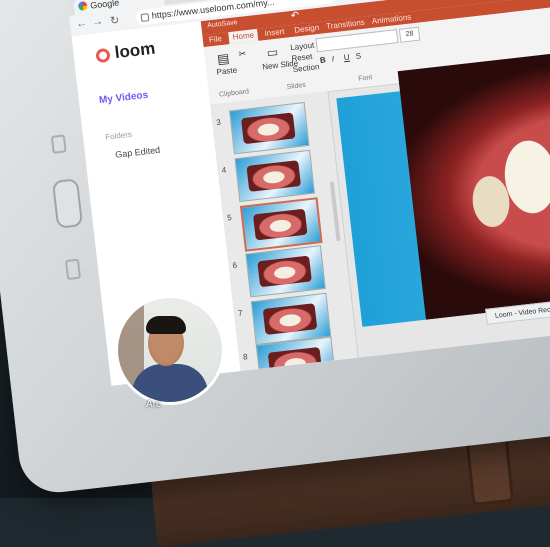  I want to click on group-font: Font, so click(365, 78).